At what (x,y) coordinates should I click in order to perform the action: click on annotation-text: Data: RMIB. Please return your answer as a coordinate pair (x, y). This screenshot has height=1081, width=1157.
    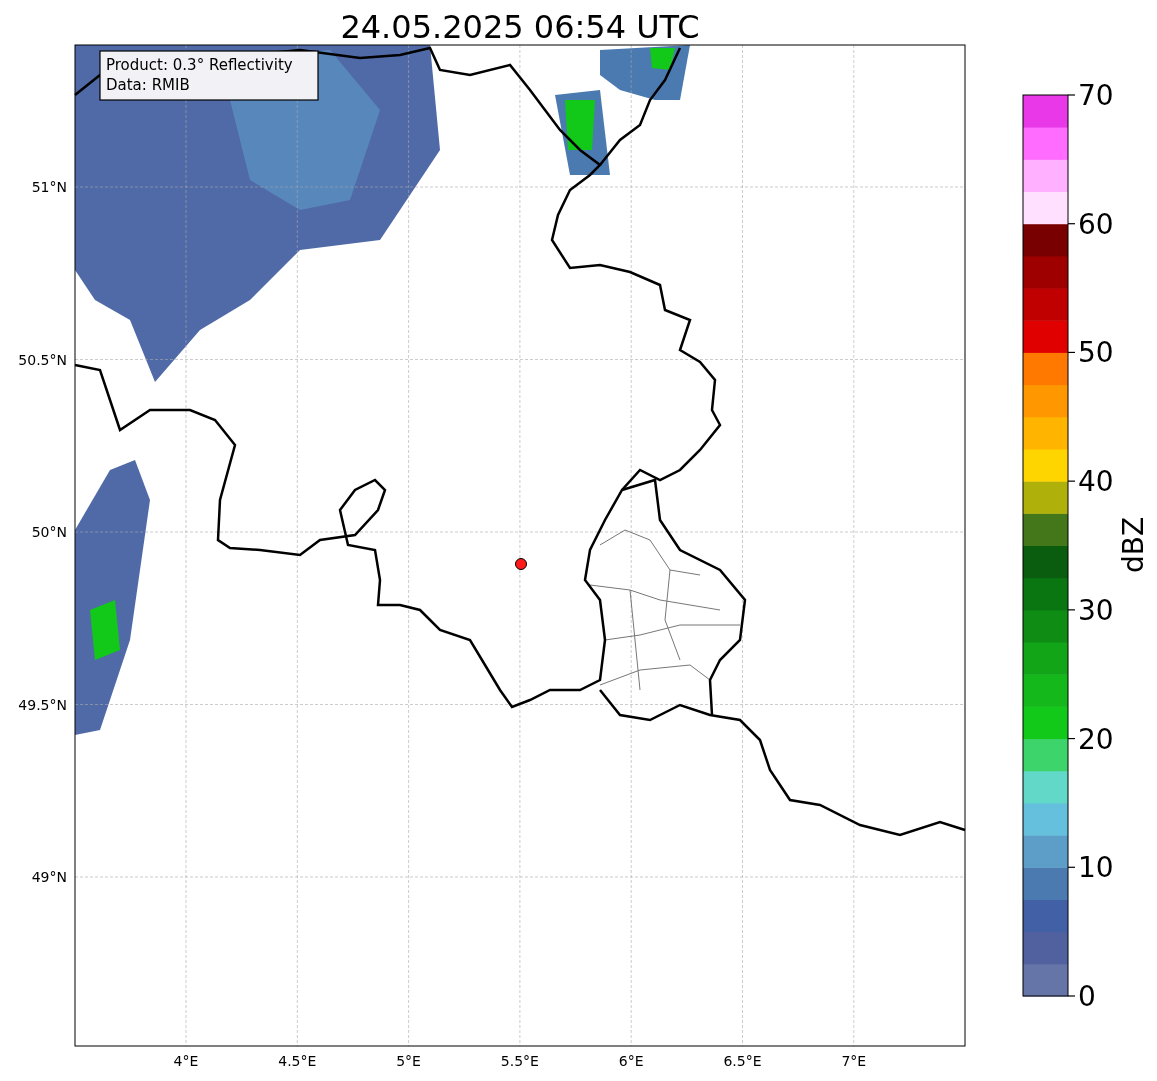
    Looking at the image, I should click on (148, 85).